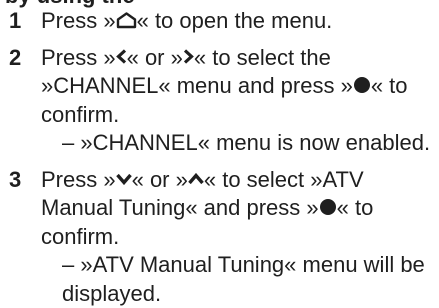 The height and width of the screenshot is (308, 439). What do you see at coordinates (15, 21) in the screenshot?
I see `step-number: 1` at bounding box center [15, 21].